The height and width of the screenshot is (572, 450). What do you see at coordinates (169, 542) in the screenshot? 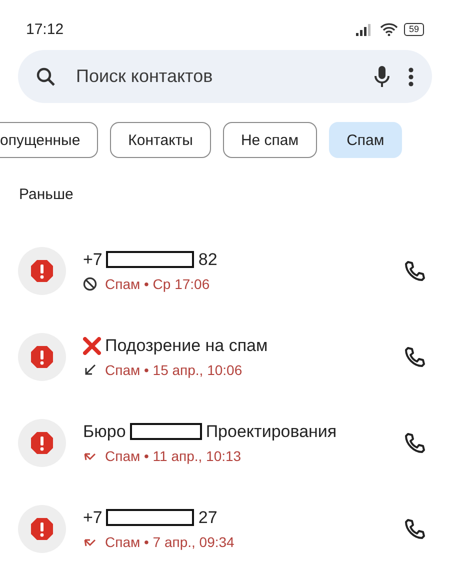
I see `call-detail: Спам • 7 апр., 09:34` at bounding box center [169, 542].